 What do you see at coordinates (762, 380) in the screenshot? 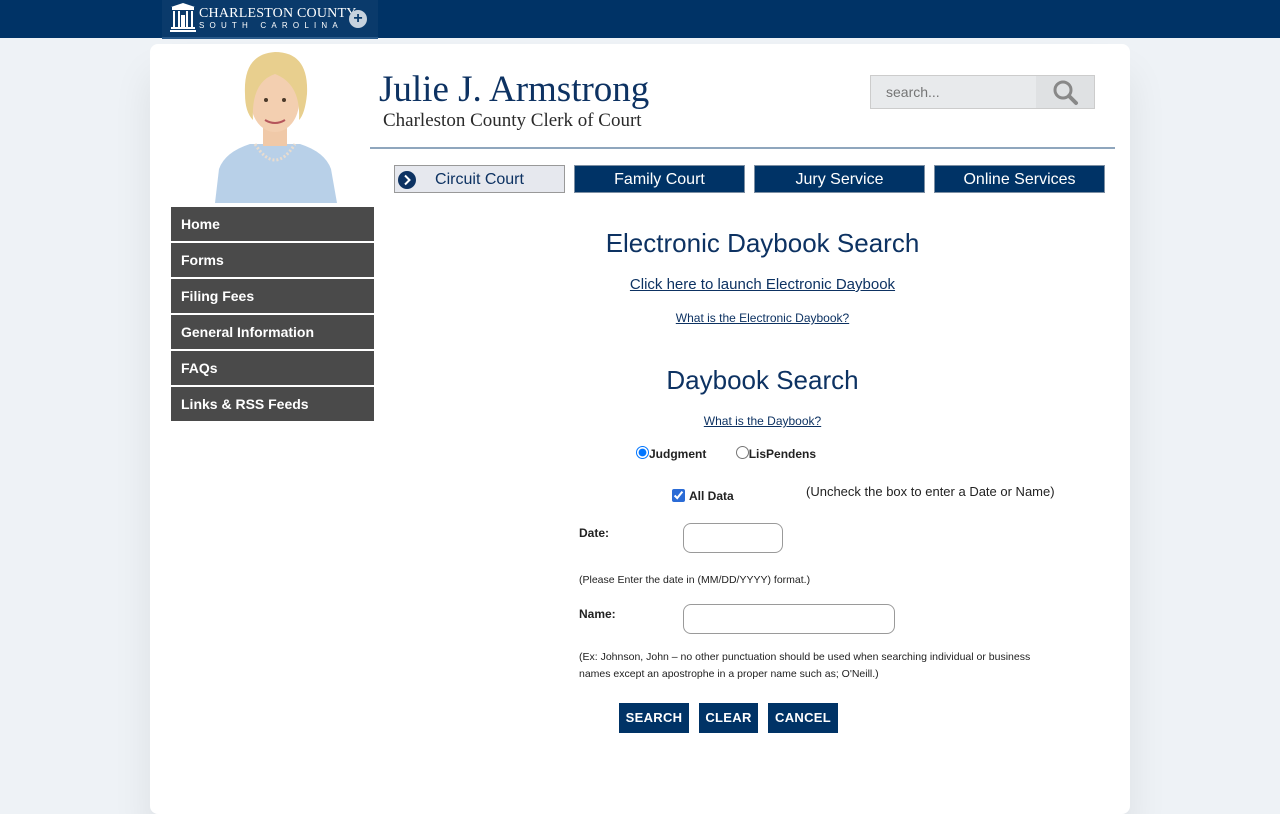
I see `daybook-search-heading: Daybook Search` at bounding box center [762, 380].